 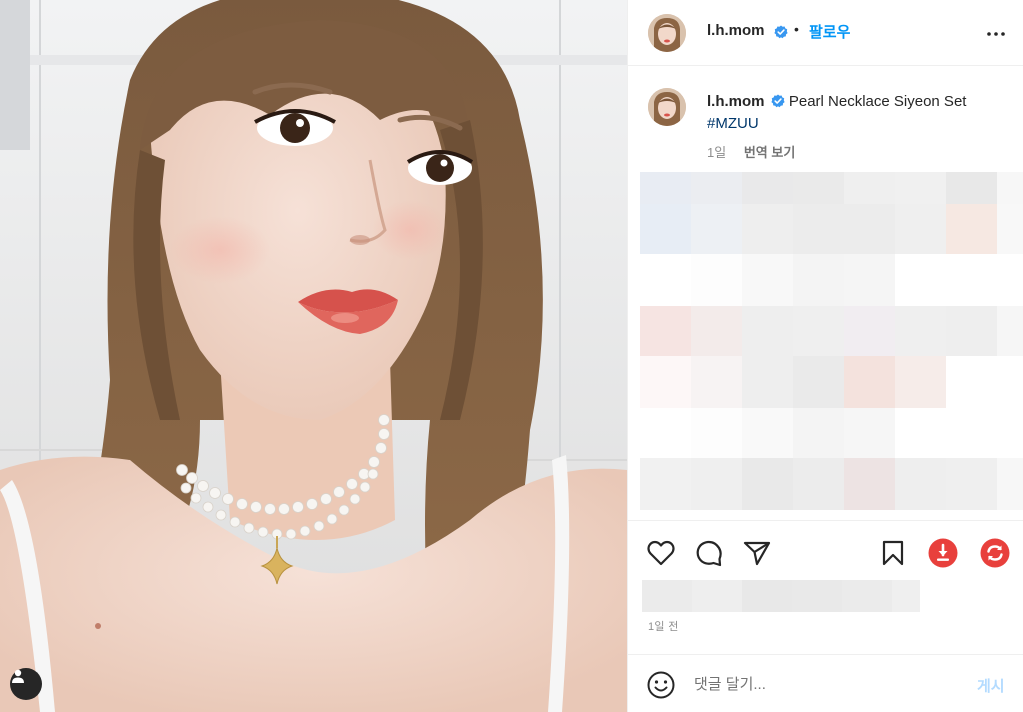 I want to click on paper-plane-icon, so click(x=757, y=553).